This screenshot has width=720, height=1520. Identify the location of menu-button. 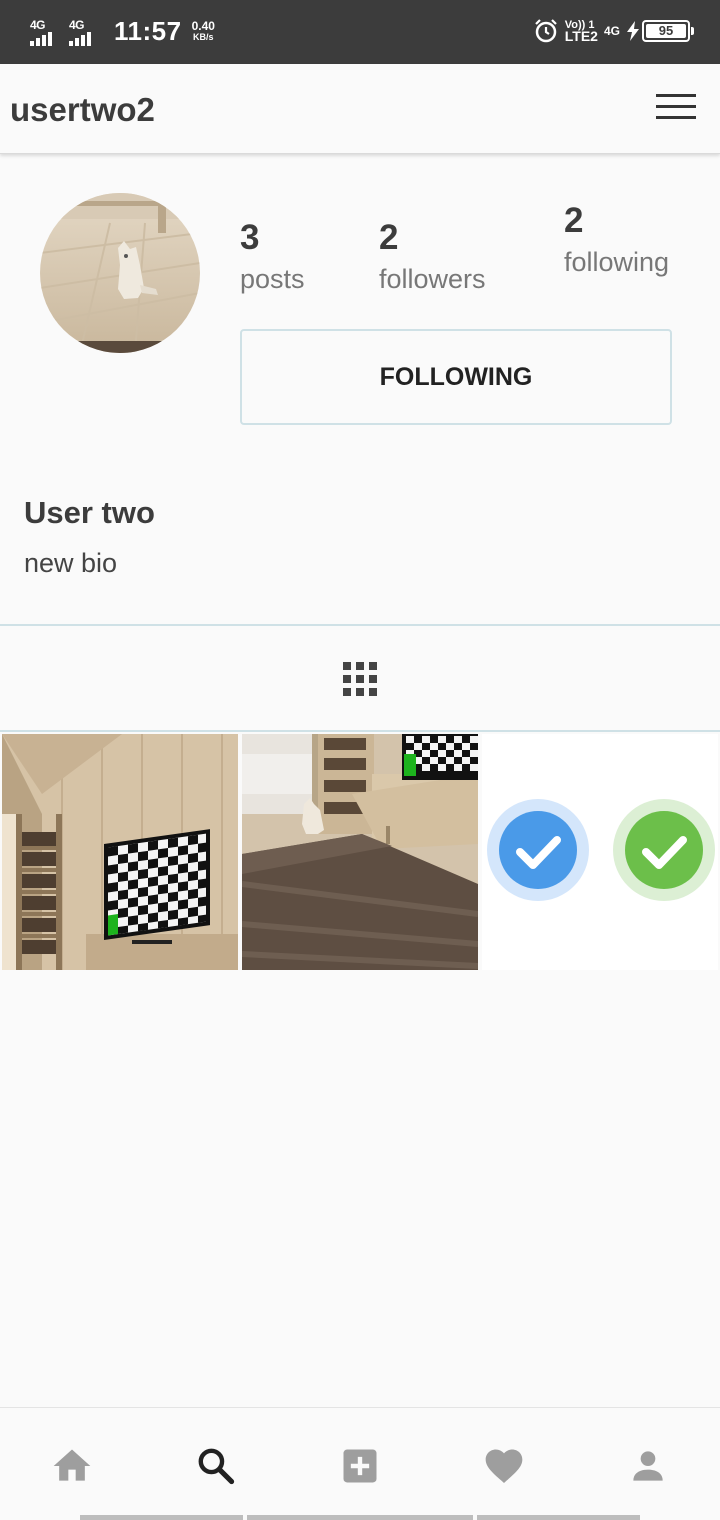
(676, 109).